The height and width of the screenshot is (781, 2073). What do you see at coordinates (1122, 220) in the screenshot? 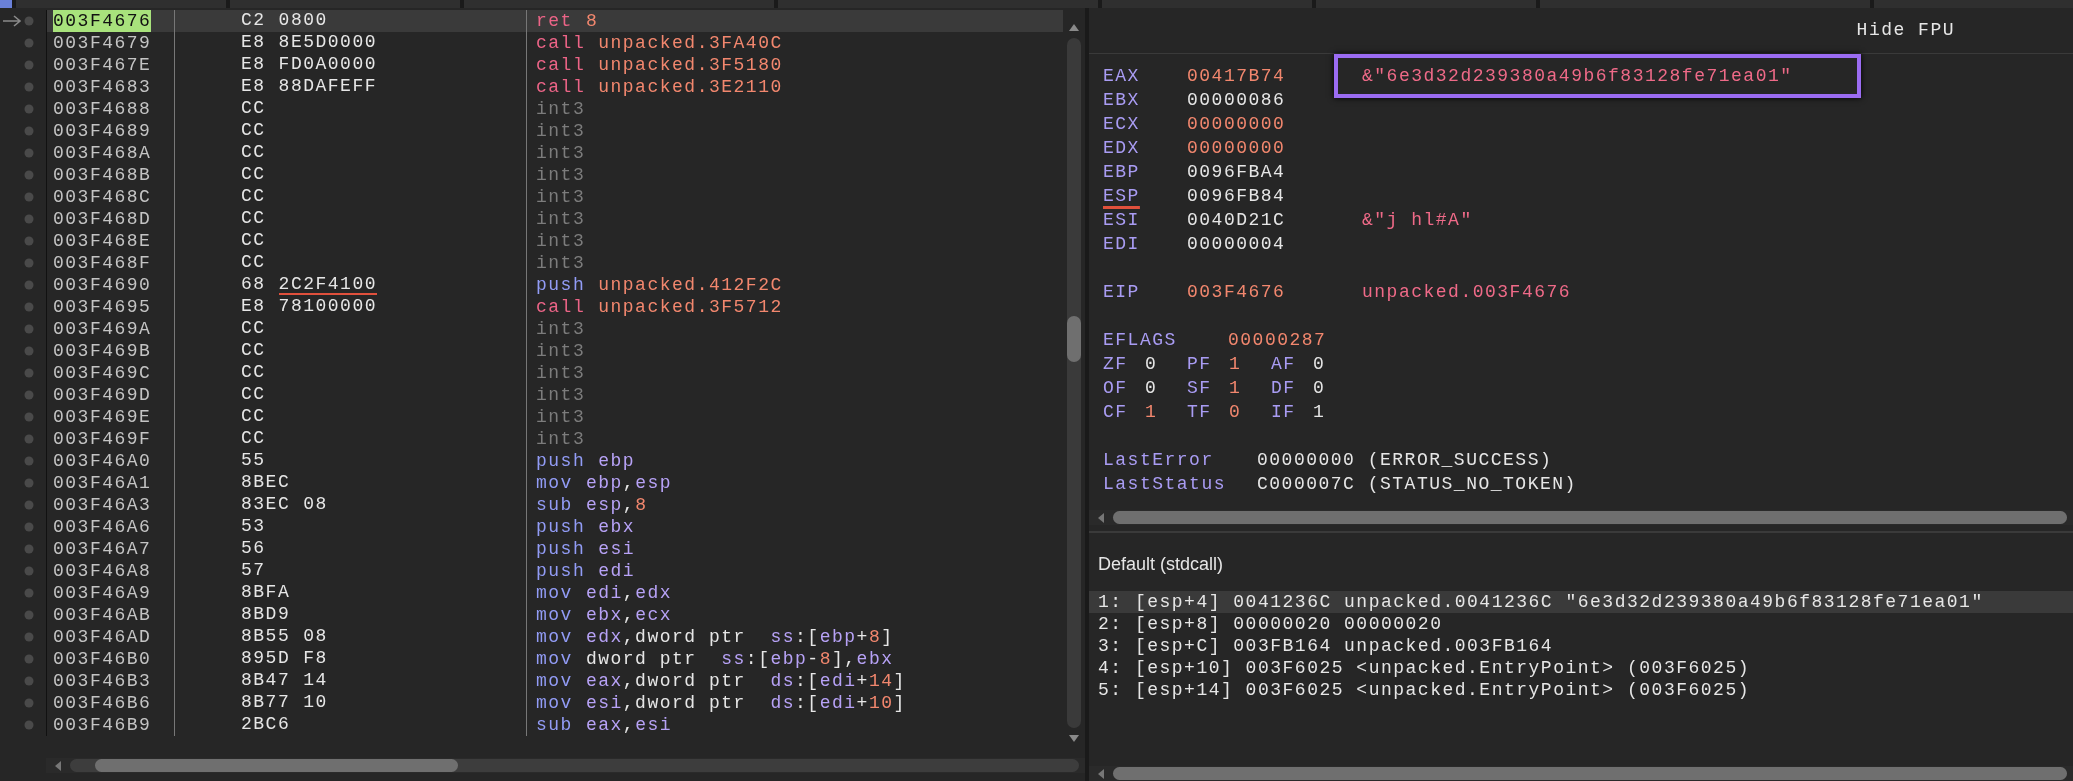
I see `register-name: ESI` at bounding box center [1122, 220].